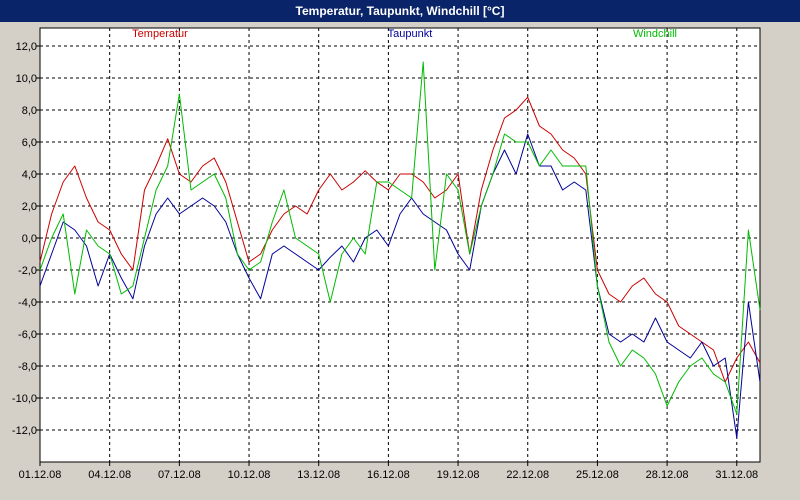  I want to click on window-title: Temperatur, Taupunkt, Windchill [°C], so click(400, 11).